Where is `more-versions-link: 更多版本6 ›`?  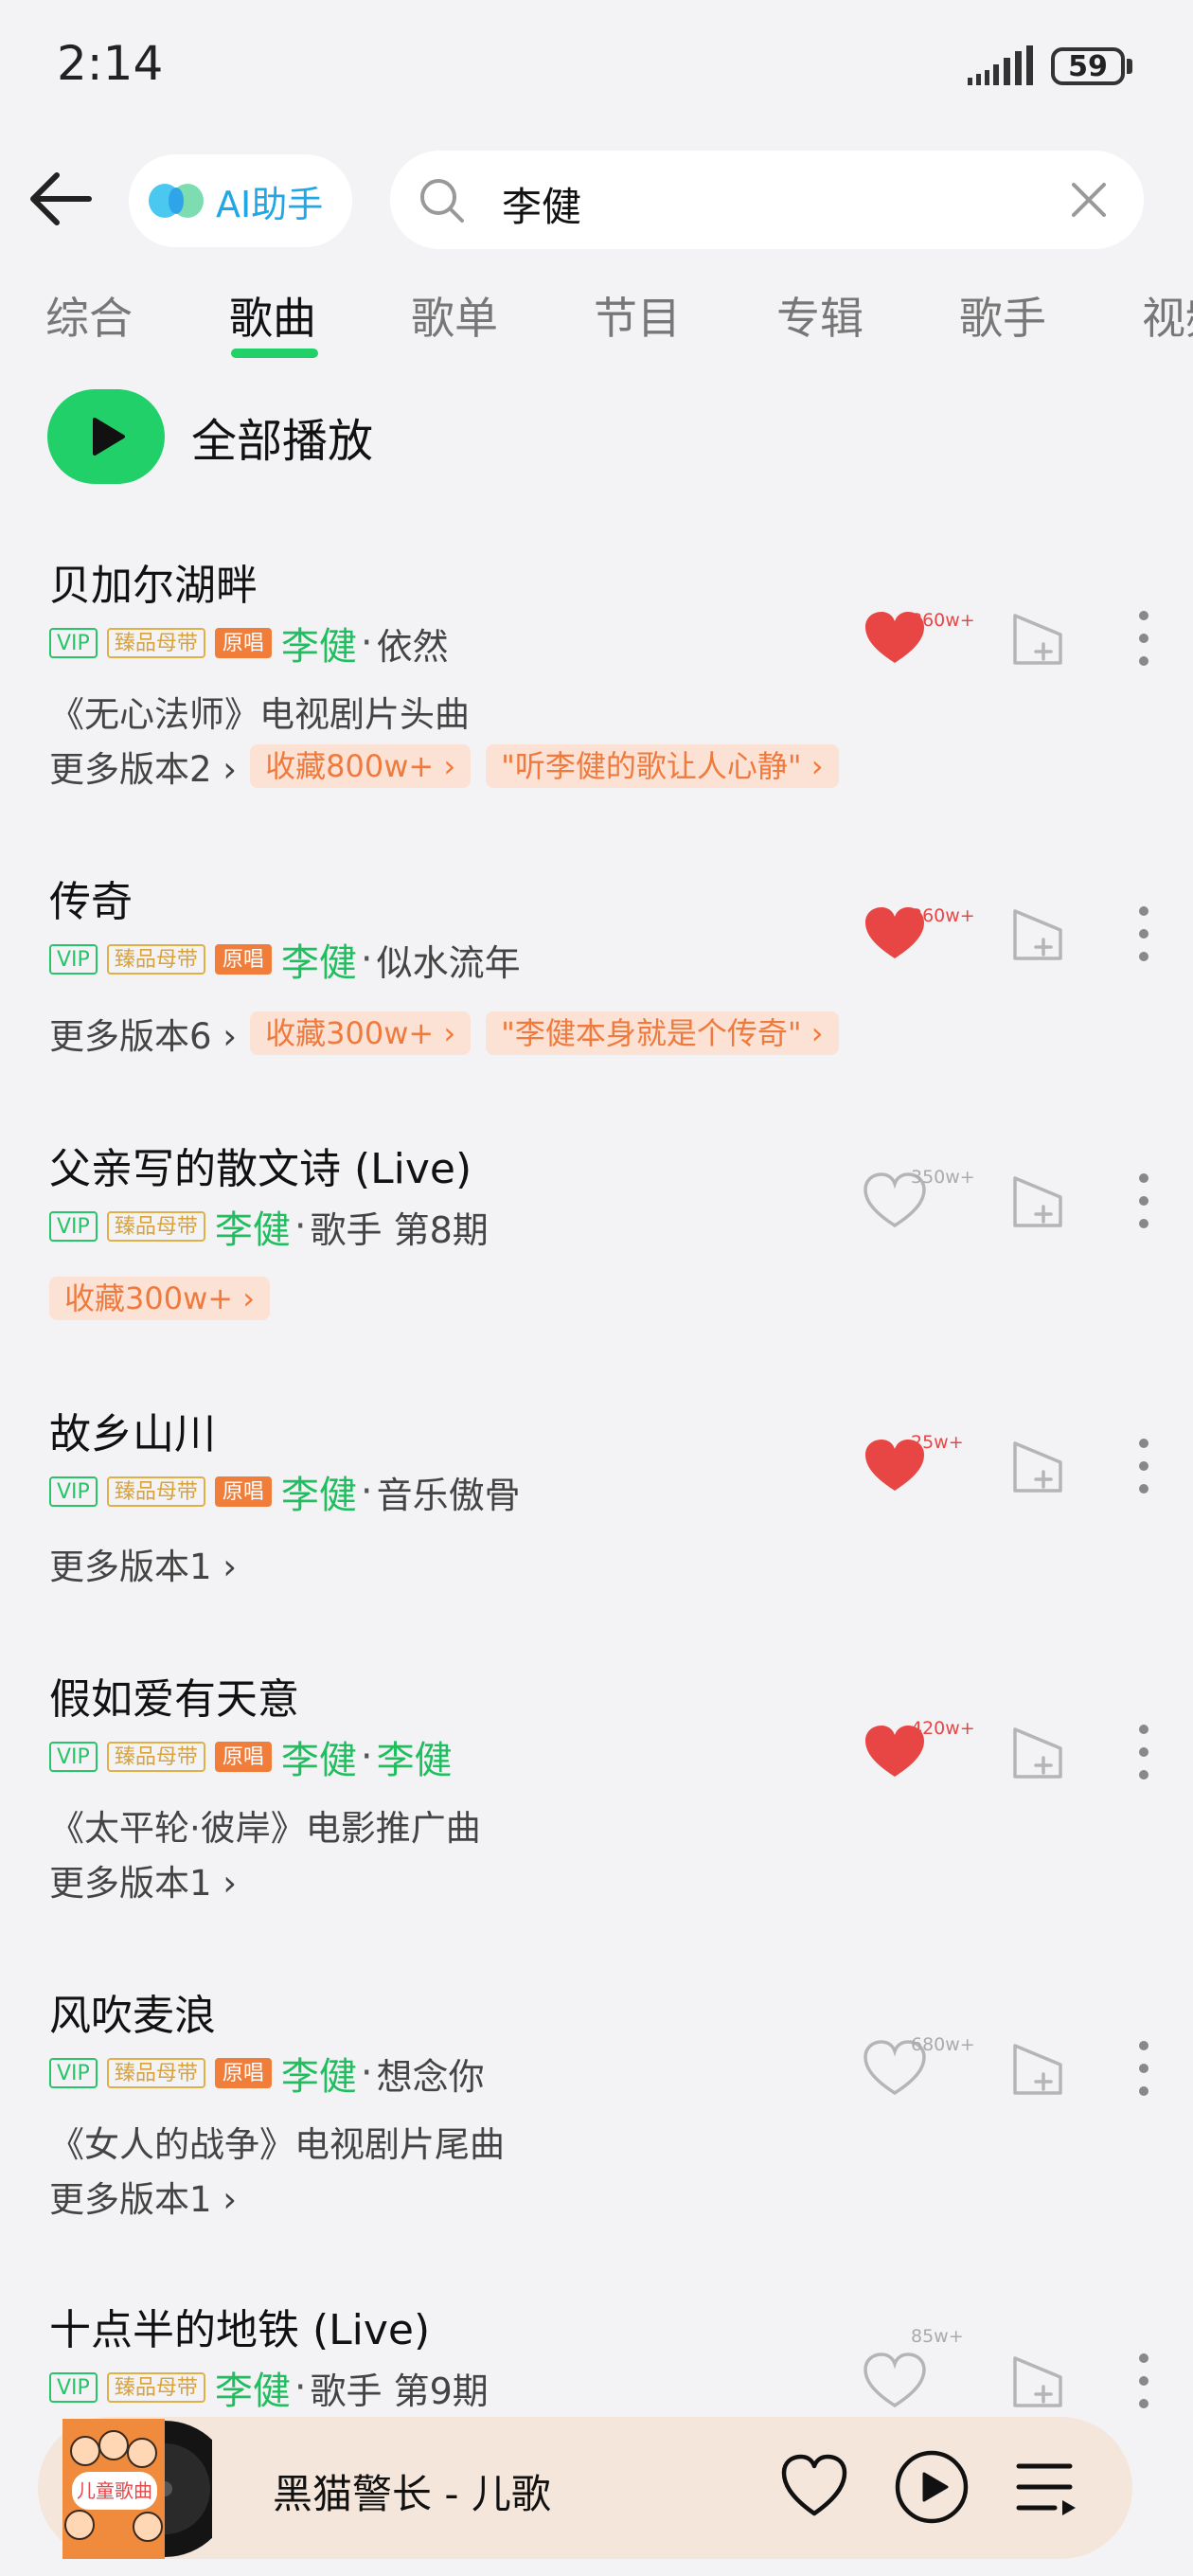 more-versions-link: 更多版本6 › is located at coordinates (143, 1033).